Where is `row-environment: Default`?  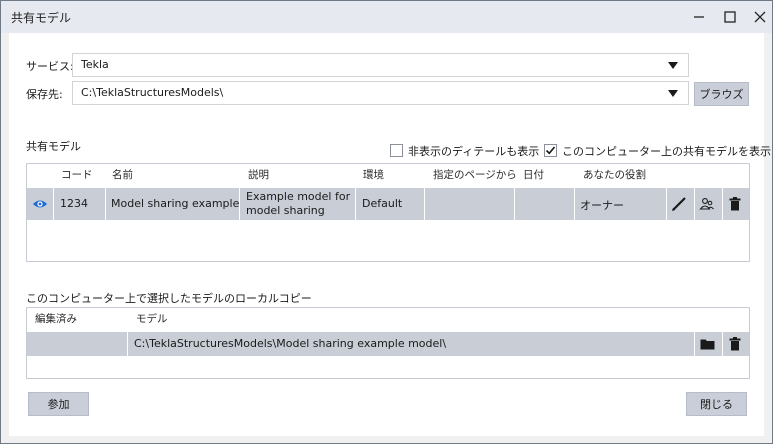 row-environment: Default is located at coordinates (382, 203).